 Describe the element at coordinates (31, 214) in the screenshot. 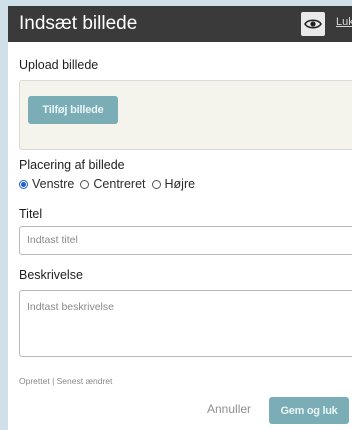

I see `title-label: Titel` at that location.